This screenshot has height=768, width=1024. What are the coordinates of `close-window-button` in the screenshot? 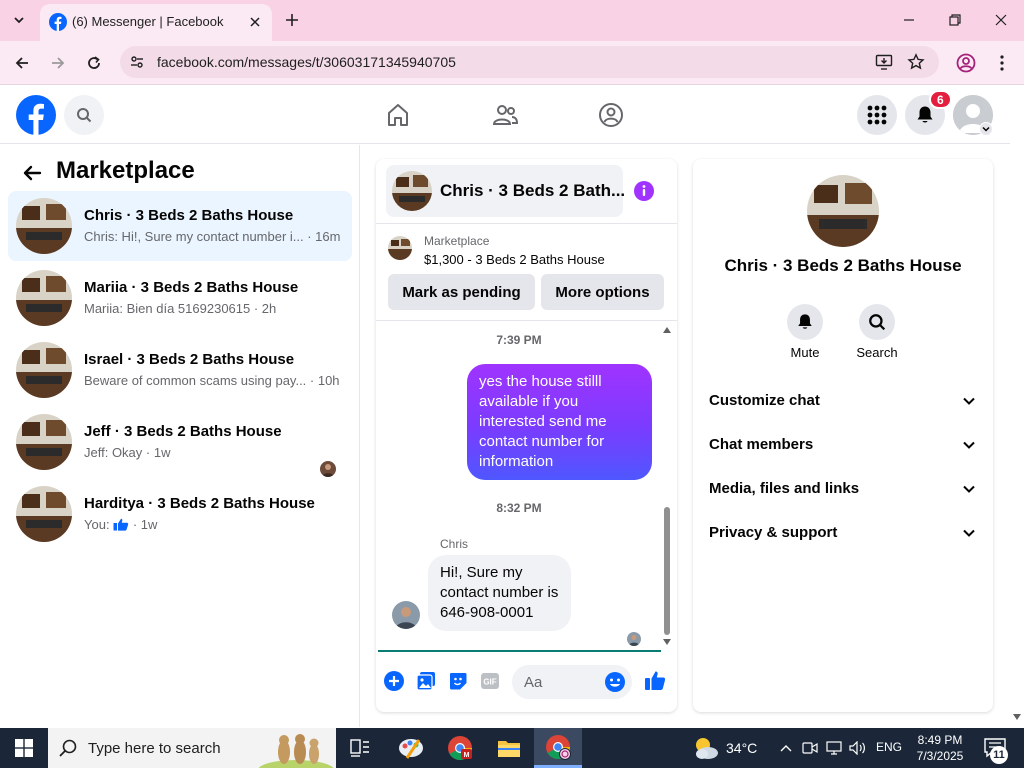 It's located at (1001, 20).